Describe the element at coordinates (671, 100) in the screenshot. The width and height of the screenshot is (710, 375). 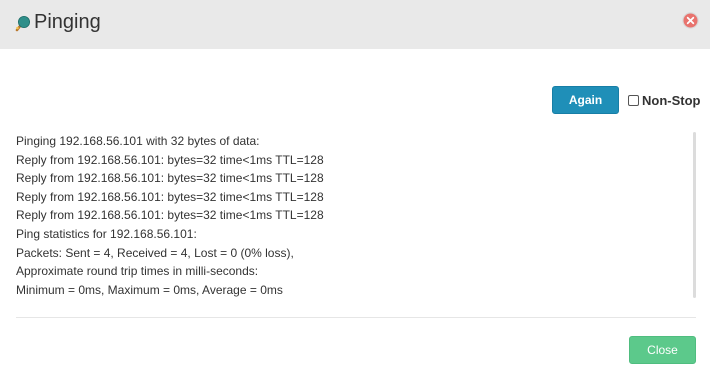
I see `nonstop-label: Non-Stop` at that location.